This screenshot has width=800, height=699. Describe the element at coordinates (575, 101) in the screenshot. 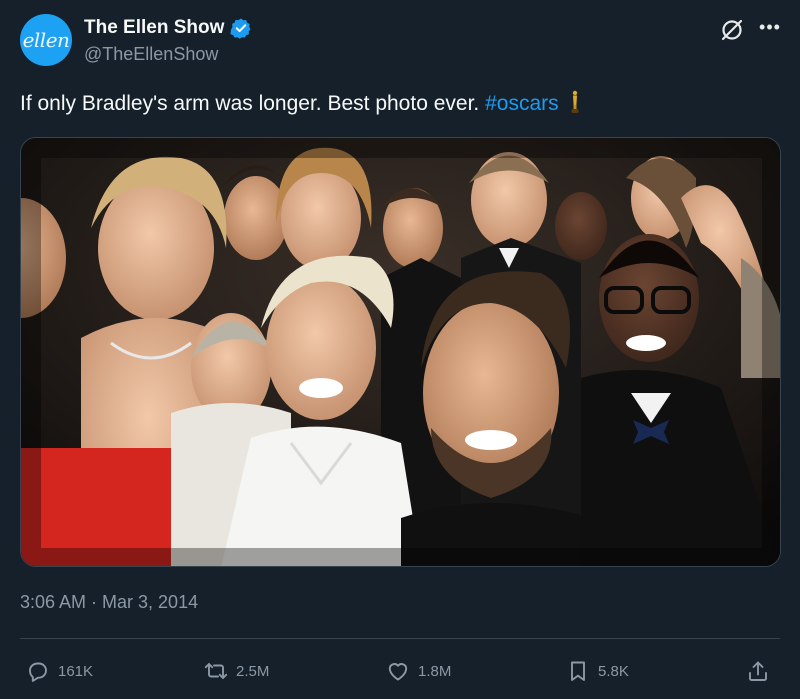

I see `oscar-statuette-icon` at that location.